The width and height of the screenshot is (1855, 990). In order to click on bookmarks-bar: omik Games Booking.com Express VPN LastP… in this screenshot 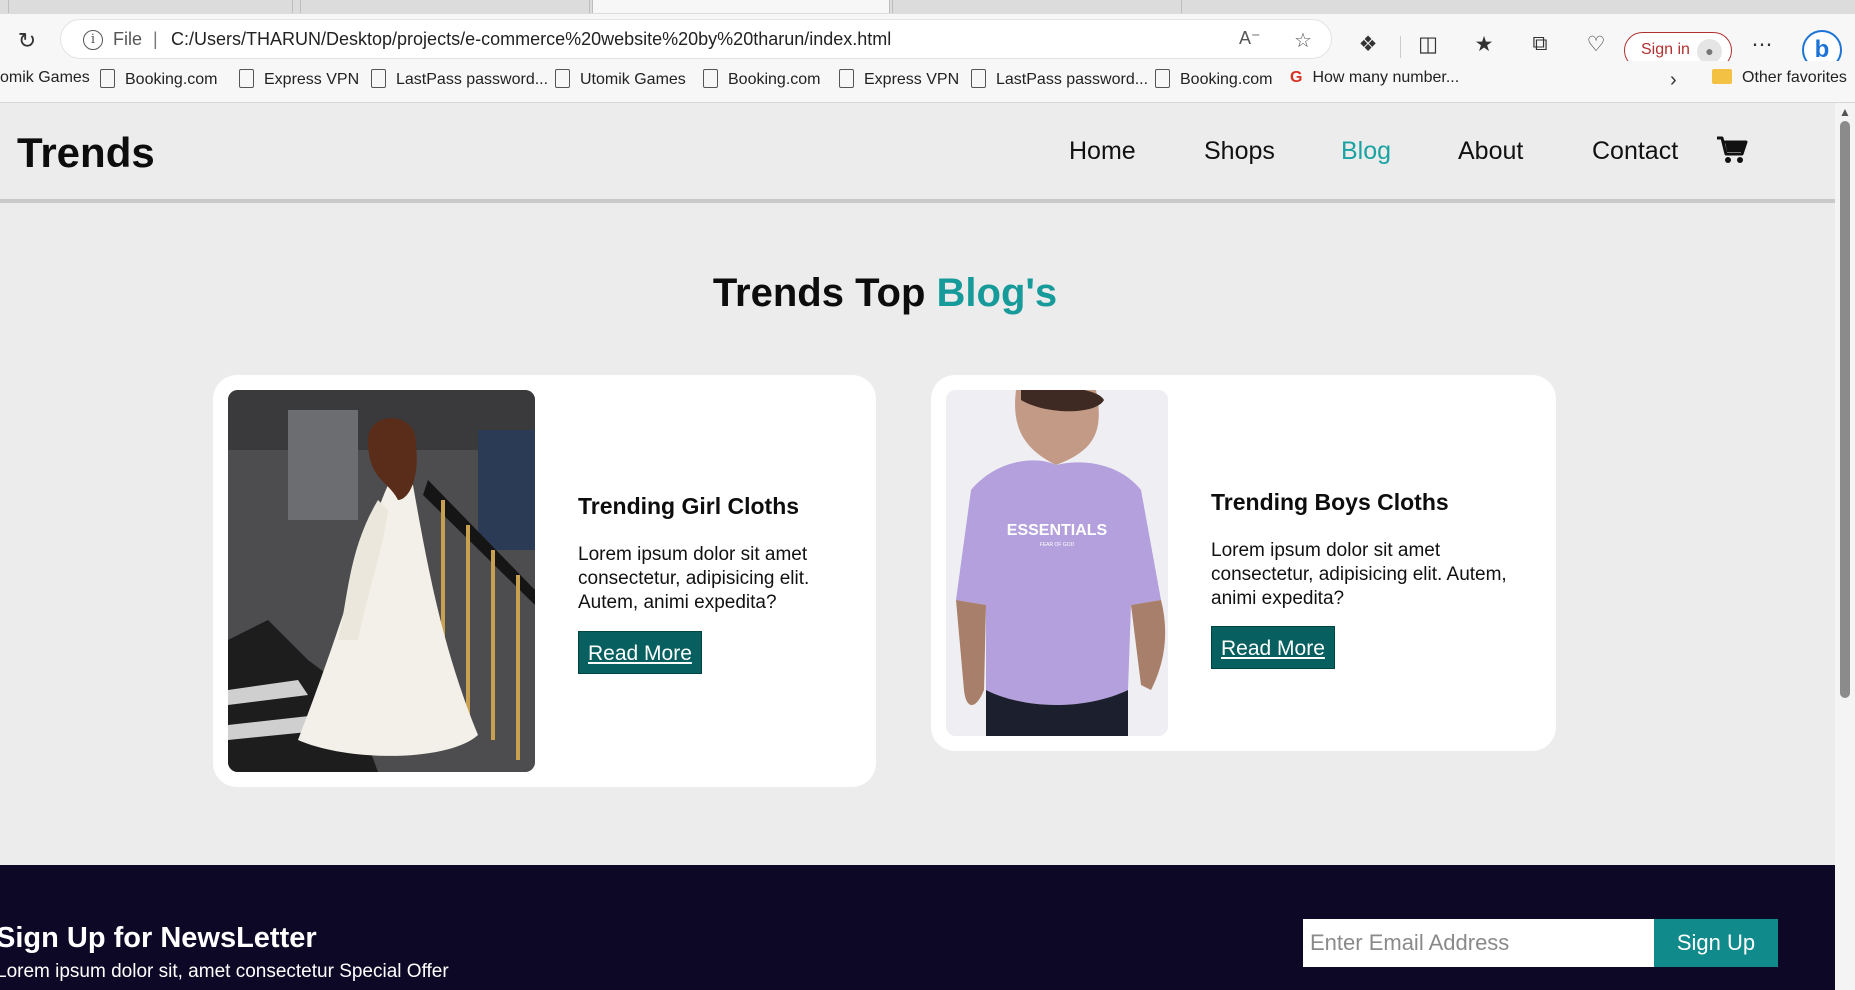, I will do `click(927, 82)`.